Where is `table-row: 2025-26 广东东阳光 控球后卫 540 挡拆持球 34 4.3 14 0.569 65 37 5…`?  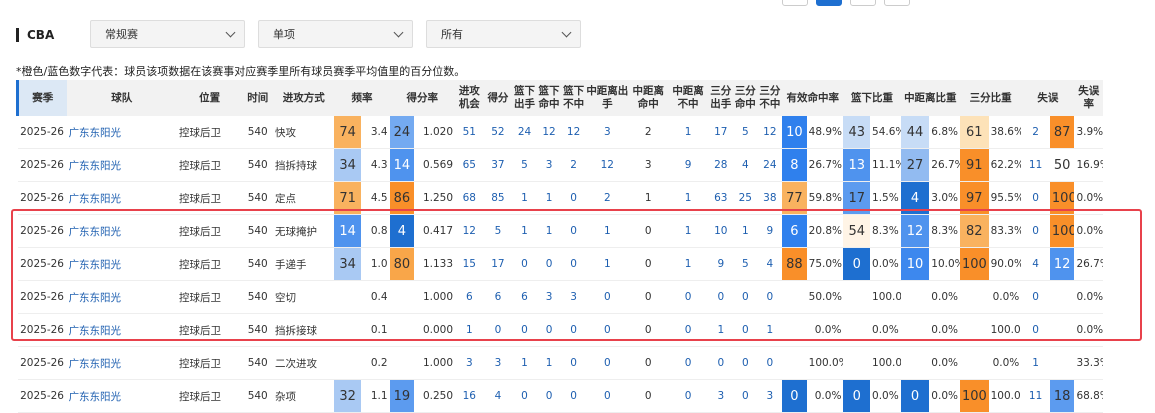 table-row: 2025-26 广东东阳光 控球后卫 540 挡拆持球 34 4.3 14 0.569 65 37 5… is located at coordinates (577, 165).